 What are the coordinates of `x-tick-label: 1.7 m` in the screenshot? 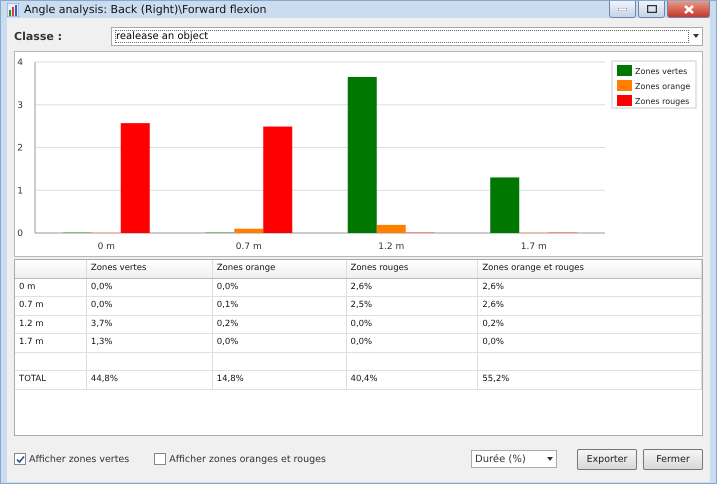 It's located at (533, 247).